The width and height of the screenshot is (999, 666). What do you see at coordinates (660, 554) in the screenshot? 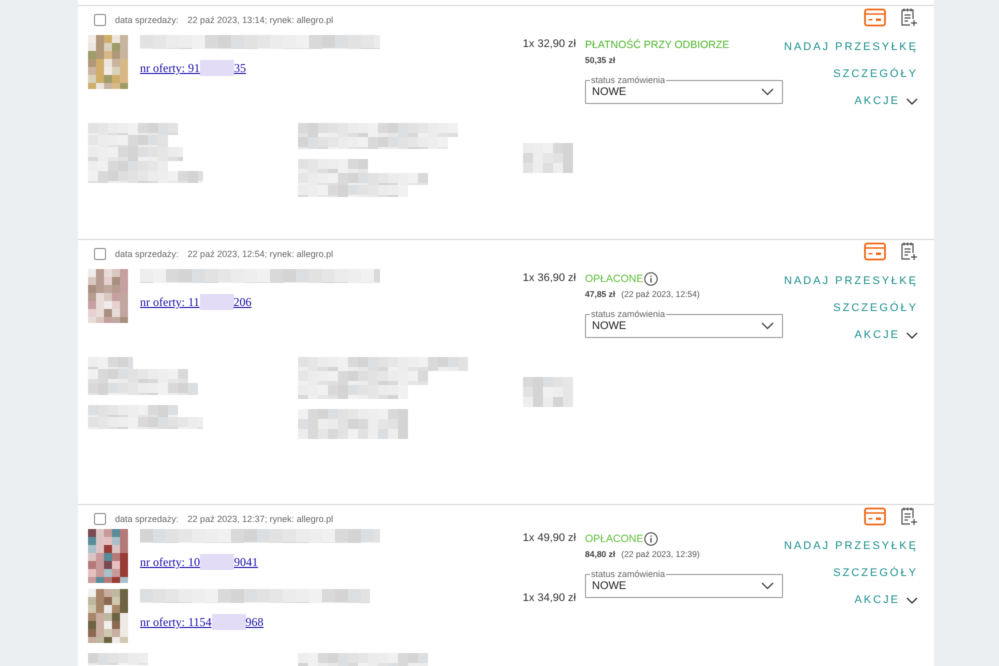
I see `payment-date: (22 paź 2023, 12:39)` at bounding box center [660, 554].